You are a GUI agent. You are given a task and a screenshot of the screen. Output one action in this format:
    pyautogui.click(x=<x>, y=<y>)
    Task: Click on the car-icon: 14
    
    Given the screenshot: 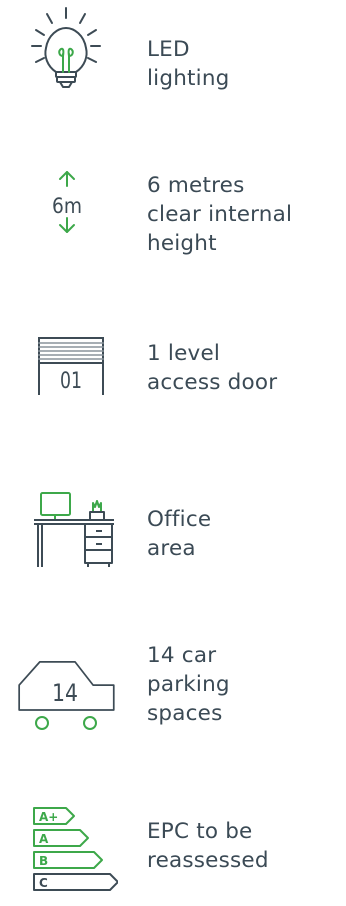 What is the action you would take?
    pyautogui.click(x=66, y=695)
    